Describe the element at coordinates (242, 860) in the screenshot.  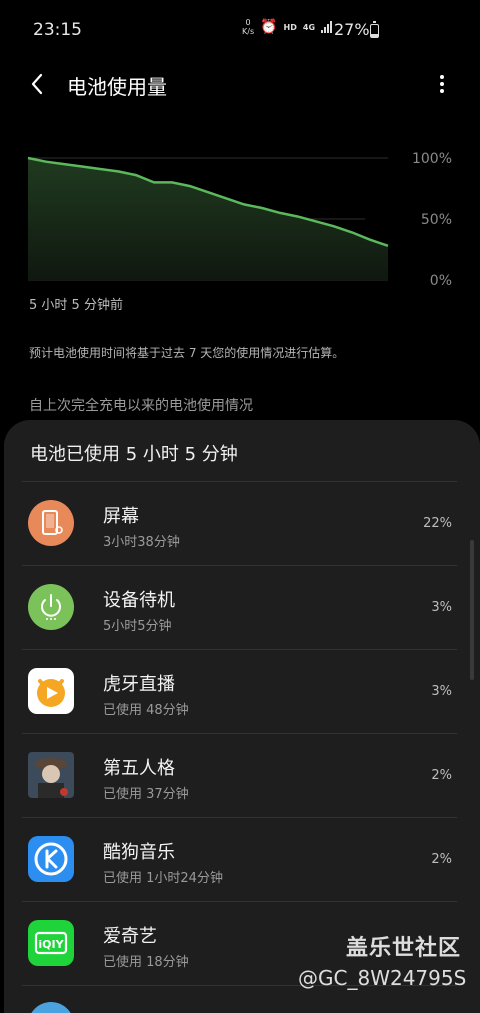
I see `list-item: 酷狗音乐 已使用 1小时24分钟 2%` at that location.